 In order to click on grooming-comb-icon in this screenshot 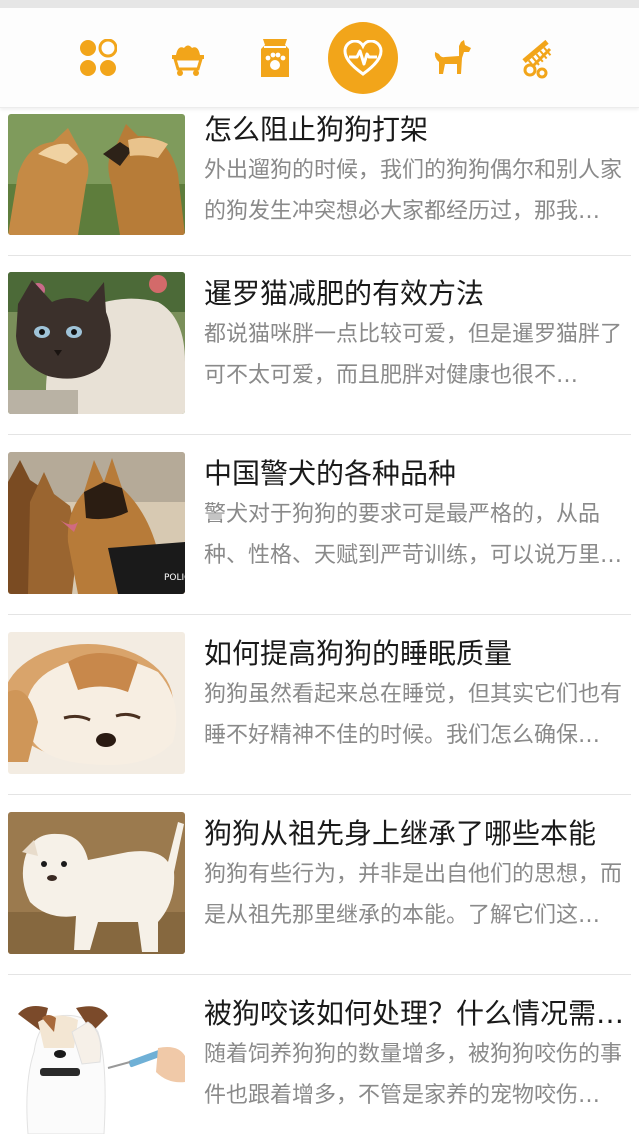, I will do `click(541, 58)`.